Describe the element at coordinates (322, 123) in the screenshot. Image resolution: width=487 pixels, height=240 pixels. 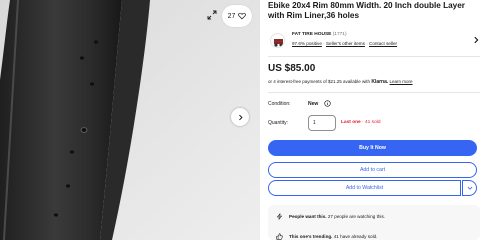
I see `quantity-input` at that location.